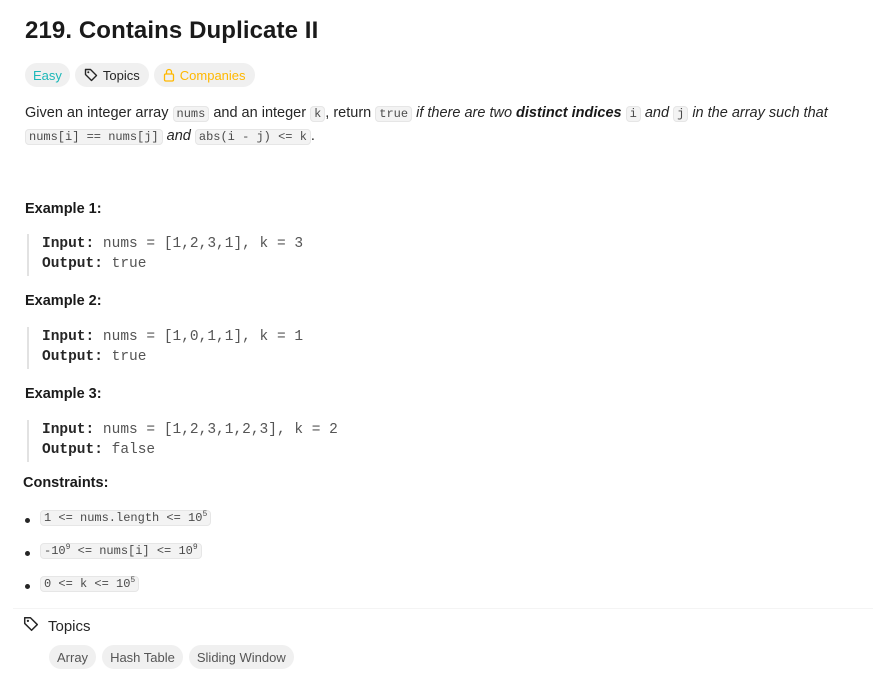 The height and width of the screenshot is (682, 886). What do you see at coordinates (99, 113) in the screenshot?
I see `desc-text: Given an integer array` at bounding box center [99, 113].